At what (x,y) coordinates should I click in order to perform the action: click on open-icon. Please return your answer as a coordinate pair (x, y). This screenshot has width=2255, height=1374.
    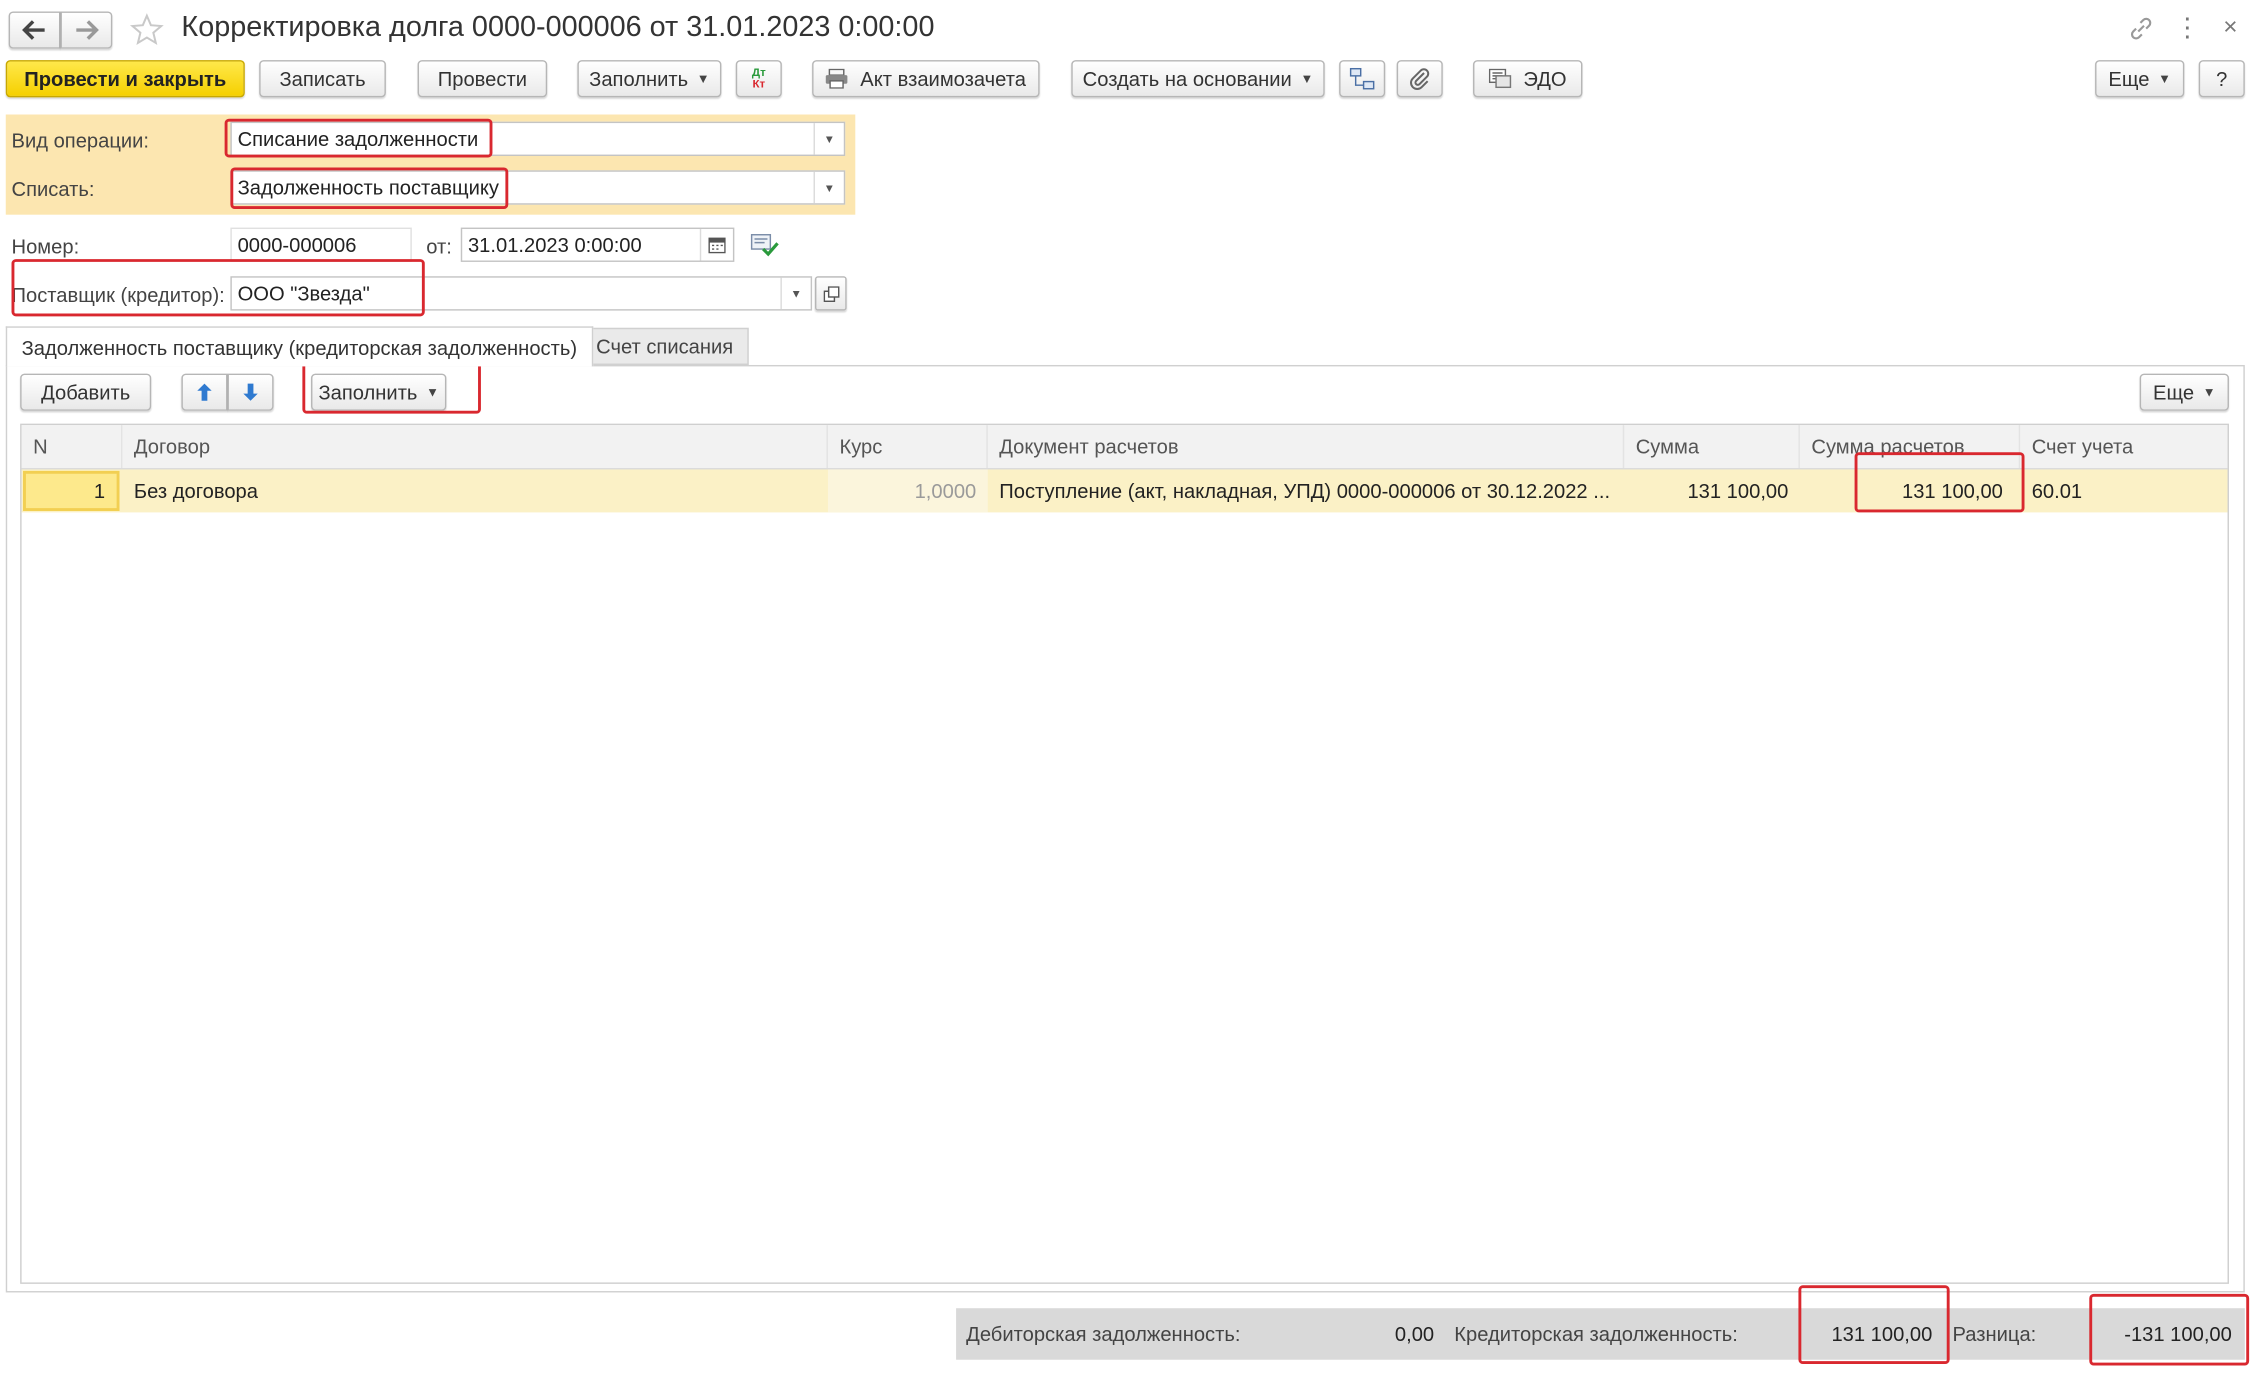
    Looking at the image, I should click on (830, 293).